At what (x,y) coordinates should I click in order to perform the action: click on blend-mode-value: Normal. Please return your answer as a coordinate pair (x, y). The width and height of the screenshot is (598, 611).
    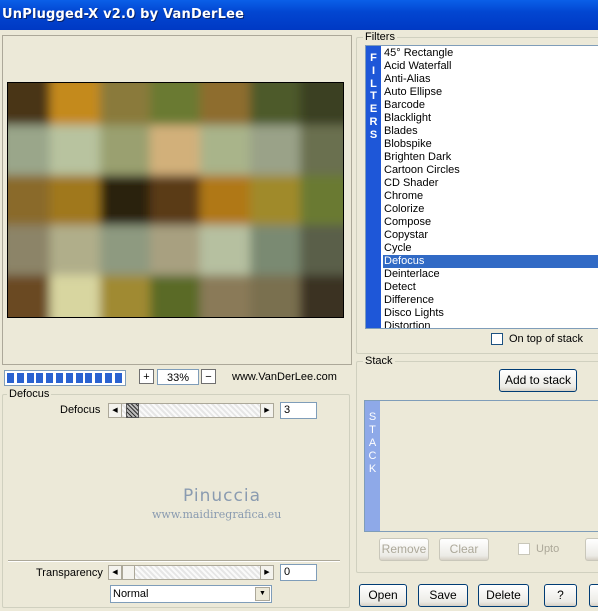
    Looking at the image, I should click on (131, 594).